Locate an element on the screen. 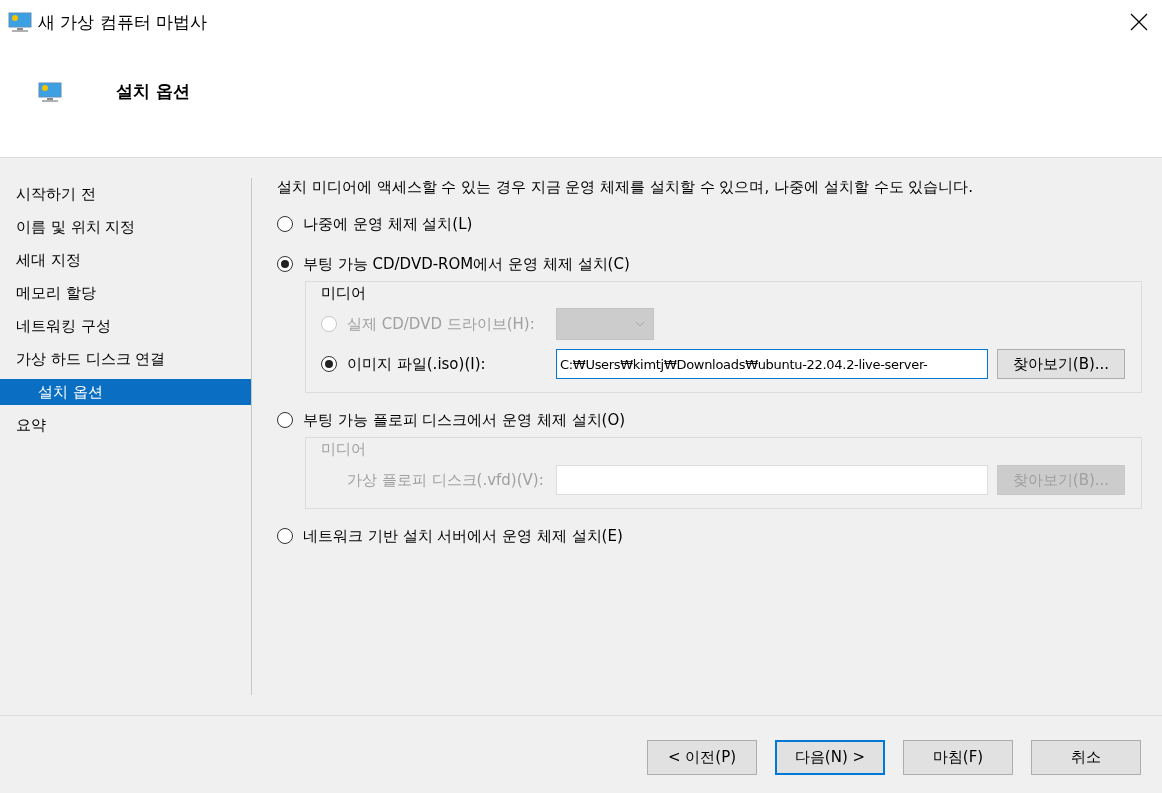 The width and height of the screenshot is (1162, 793). input-field: C:₩Users₩kimtj₩Downloads₩ubuntu-22.04.2-live-server- is located at coordinates (772, 364).